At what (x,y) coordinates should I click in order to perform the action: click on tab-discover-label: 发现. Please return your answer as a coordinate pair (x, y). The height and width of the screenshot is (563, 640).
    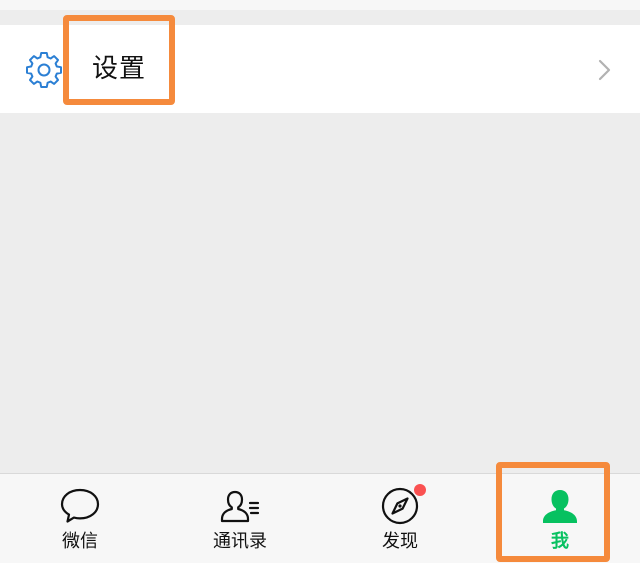
    Looking at the image, I should click on (400, 541).